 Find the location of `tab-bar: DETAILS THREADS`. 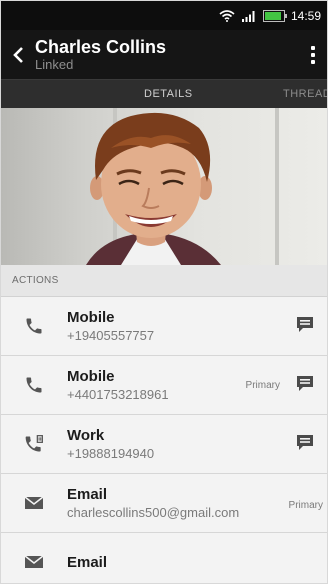

tab-bar: DETAILS THREADS is located at coordinates (164, 93).